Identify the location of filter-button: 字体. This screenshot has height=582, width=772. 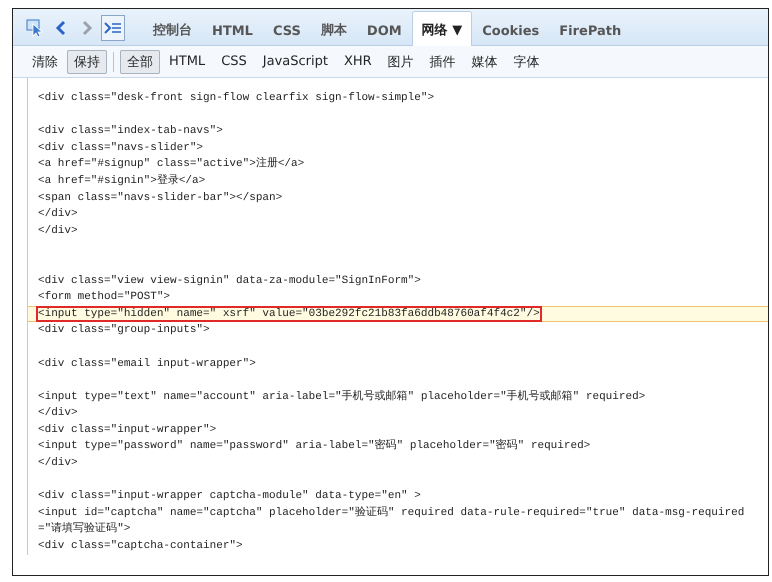
(526, 62).